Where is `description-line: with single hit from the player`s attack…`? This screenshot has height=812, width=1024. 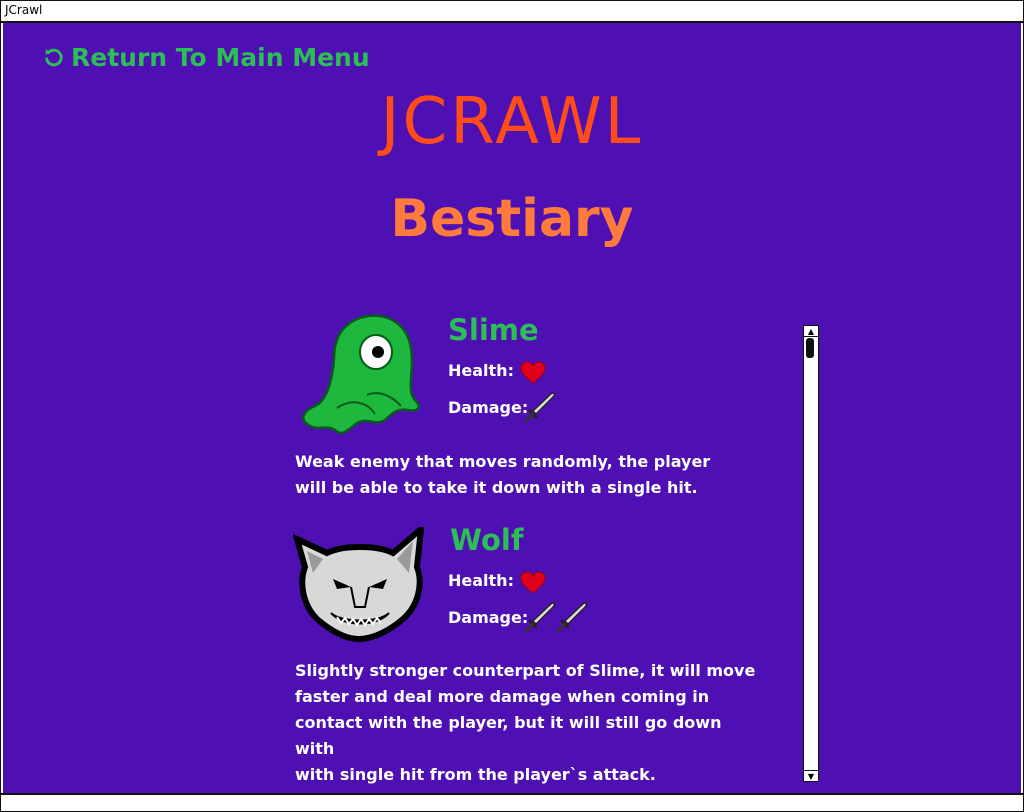 description-line: with single hit from the player`s attack… is located at coordinates (475, 774).